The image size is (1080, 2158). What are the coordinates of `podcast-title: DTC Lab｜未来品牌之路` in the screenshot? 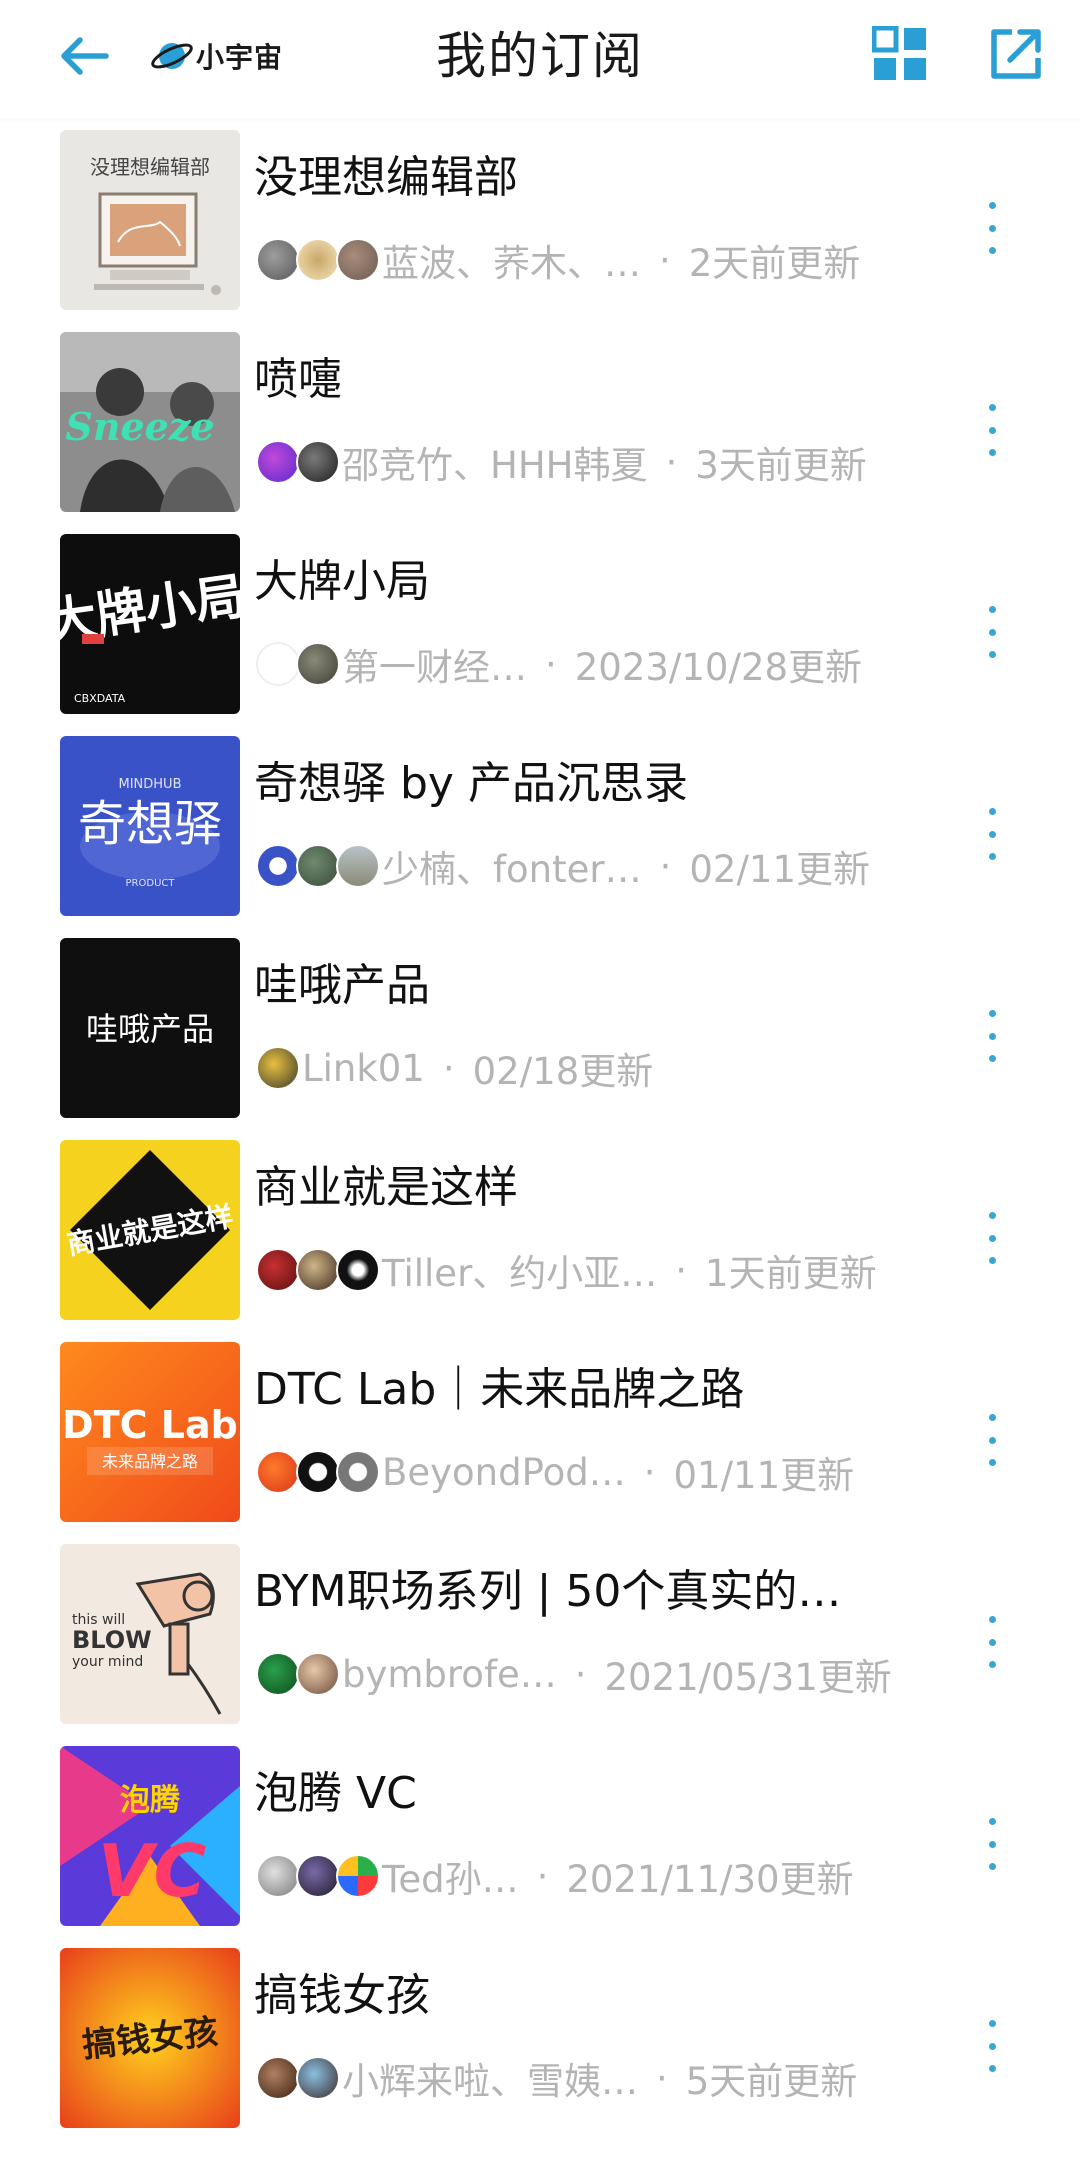 It's located at (499, 1389).